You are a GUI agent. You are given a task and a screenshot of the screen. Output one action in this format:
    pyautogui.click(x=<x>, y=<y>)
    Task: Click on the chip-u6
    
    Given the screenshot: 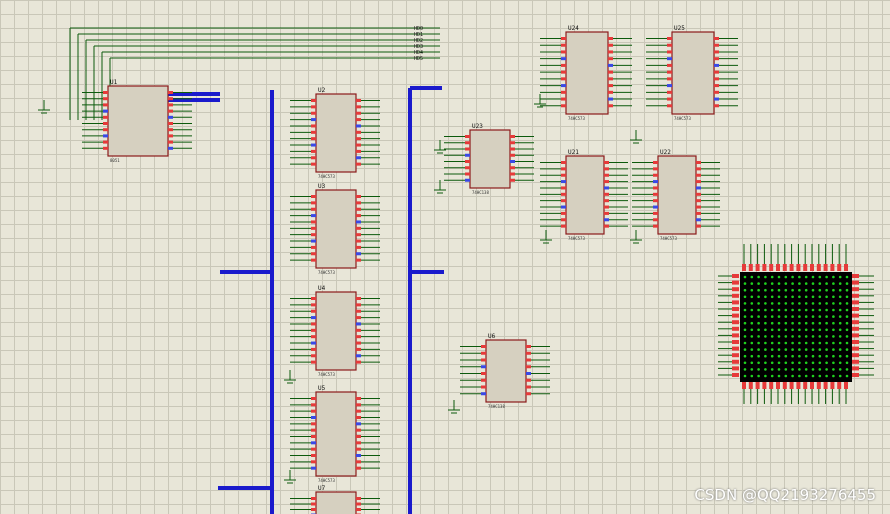 What is the action you would take?
    pyautogui.click(x=506, y=371)
    